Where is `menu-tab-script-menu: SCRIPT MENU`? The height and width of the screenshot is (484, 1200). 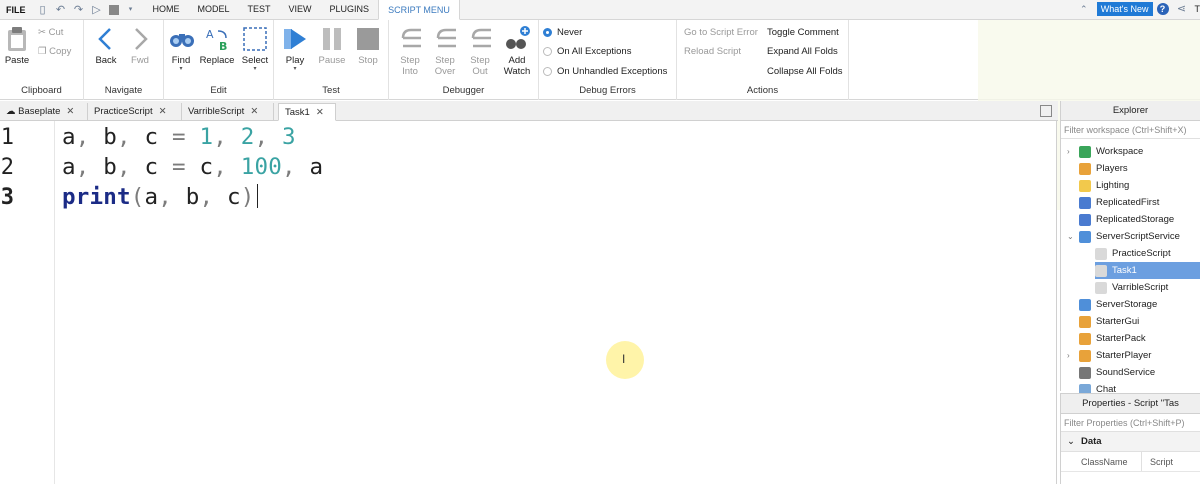
menu-tab-script-menu: SCRIPT MENU is located at coordinates (419, 10).